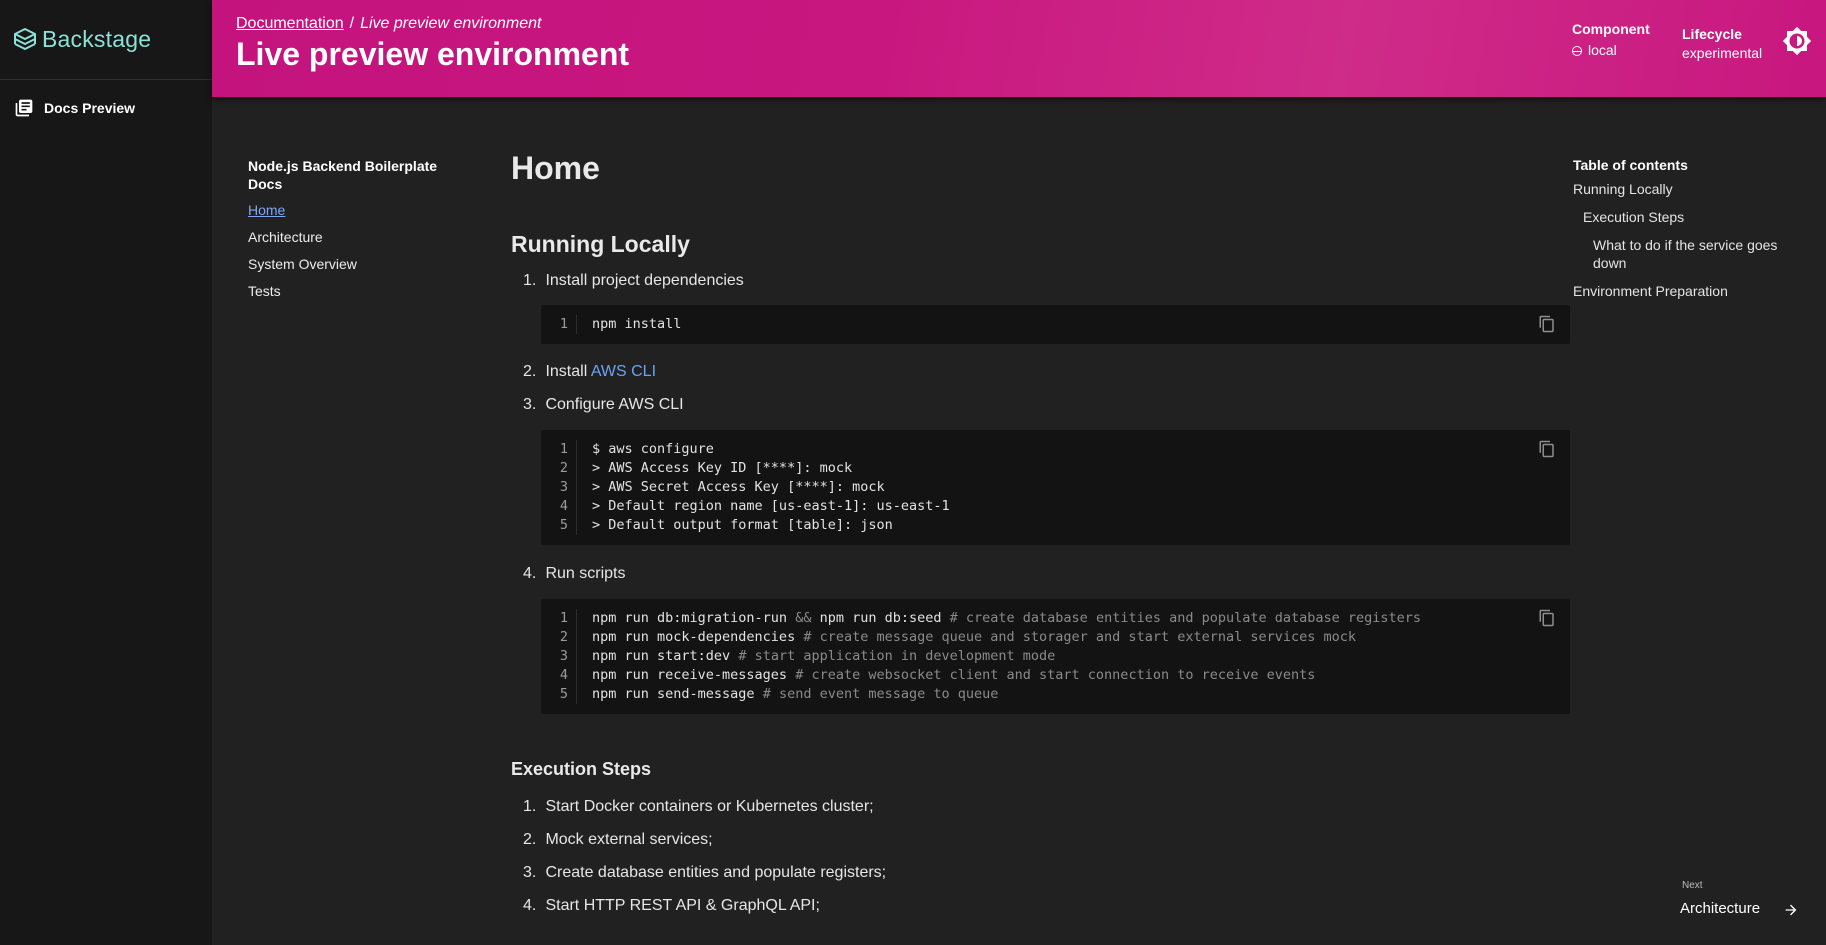 The image size is (1826, 945). I want to click on sidebar-item-docs-preview: Docs Preview, so click(106, 108).